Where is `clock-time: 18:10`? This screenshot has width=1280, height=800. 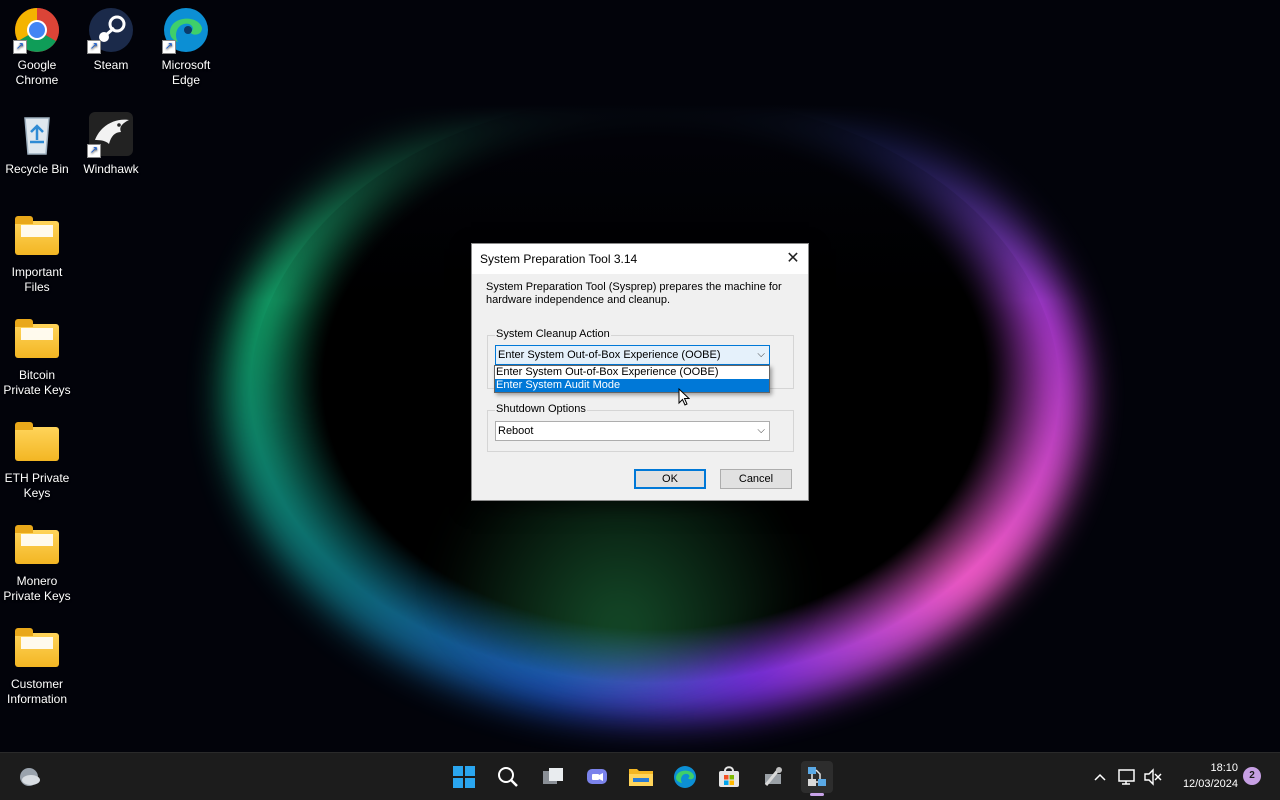
clock-time: 18:10 is located at coordinates (1204, 768).